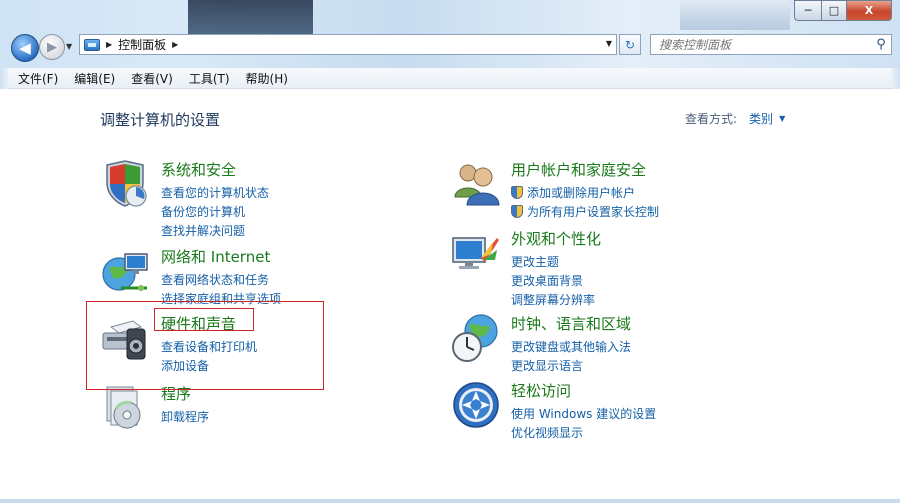  I want to click on link-recommended-settings: 使用 Windows 建议的设置, so click(583, 413).